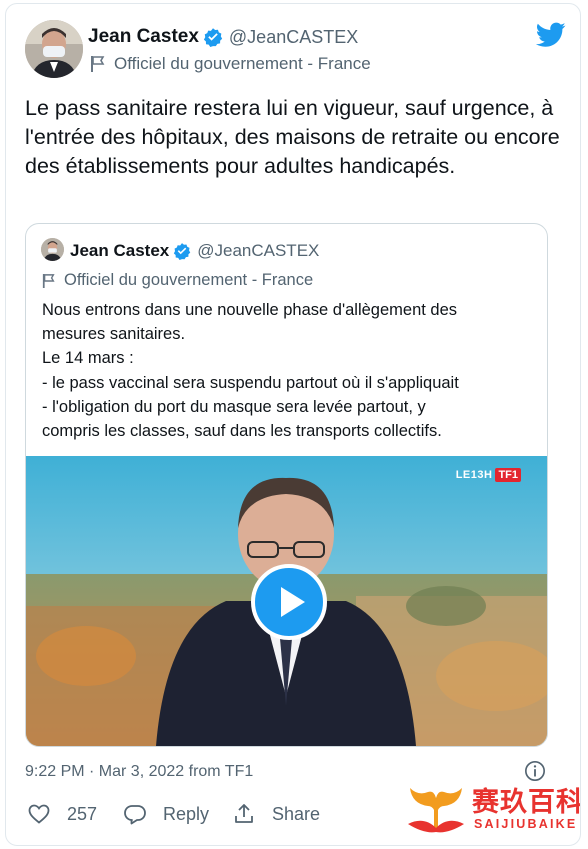 Image resolution: width=588 pixels, height=849 pixels. I want to click on quoted-author-name: Jean Castex, so click(119, 251).